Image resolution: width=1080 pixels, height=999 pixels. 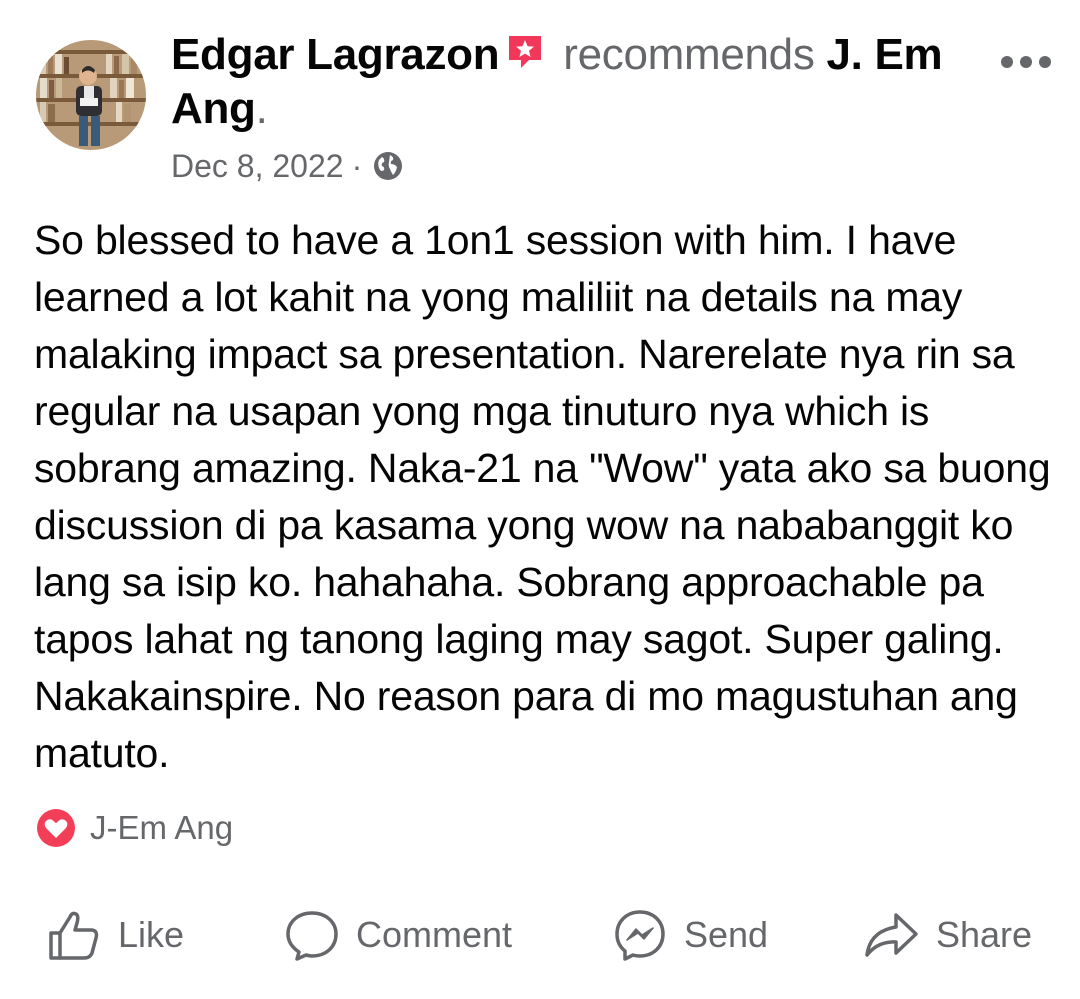 What do you see at coordinates (56, 828) in the screenshot?
I see `love-reaction-icon` at bounding box center [56, 828].